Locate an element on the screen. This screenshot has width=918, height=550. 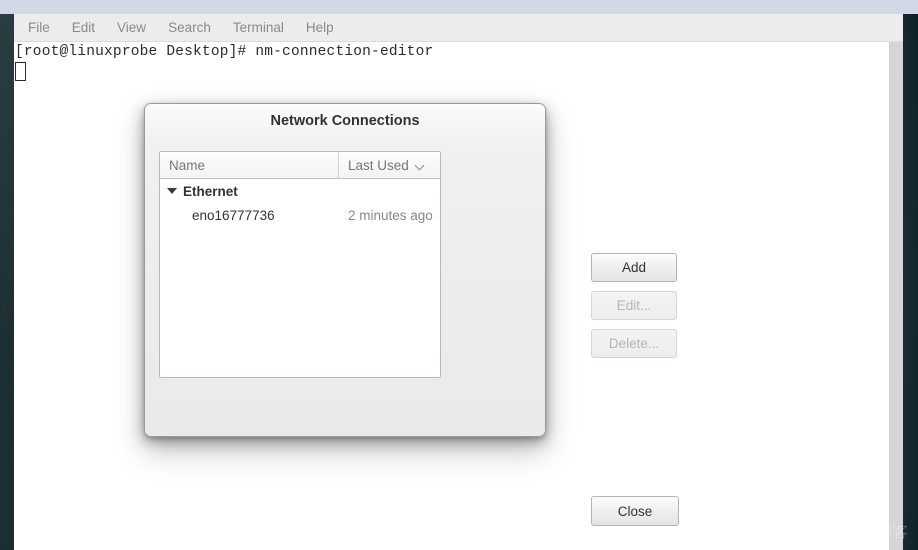
add-button: Add is located at coordinates (634, 267).